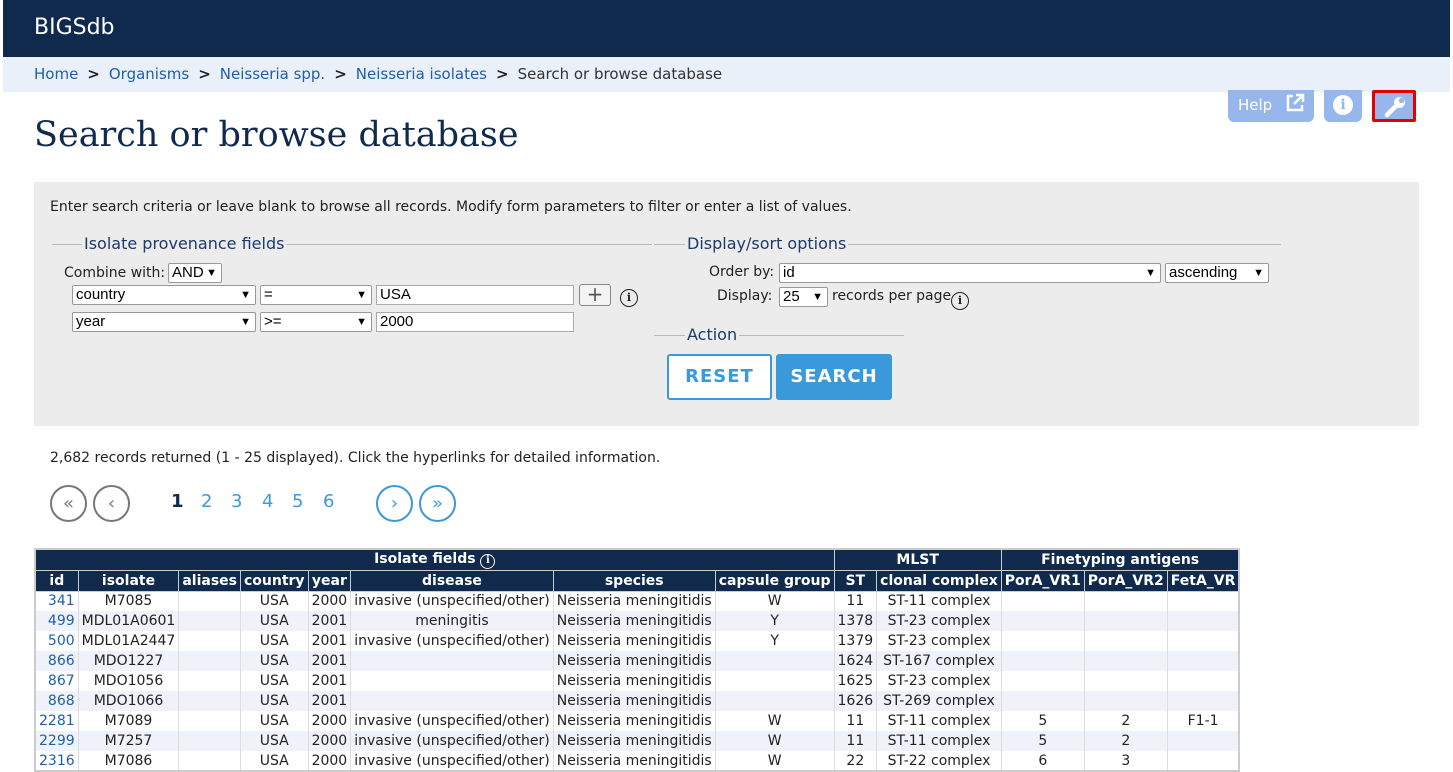 This screenshot has height=772, width=1453. What do you see at coordinates (56, 741) in the screenshot?
I see `isolate-id-link: 2299` at bounding box center [56, 741].